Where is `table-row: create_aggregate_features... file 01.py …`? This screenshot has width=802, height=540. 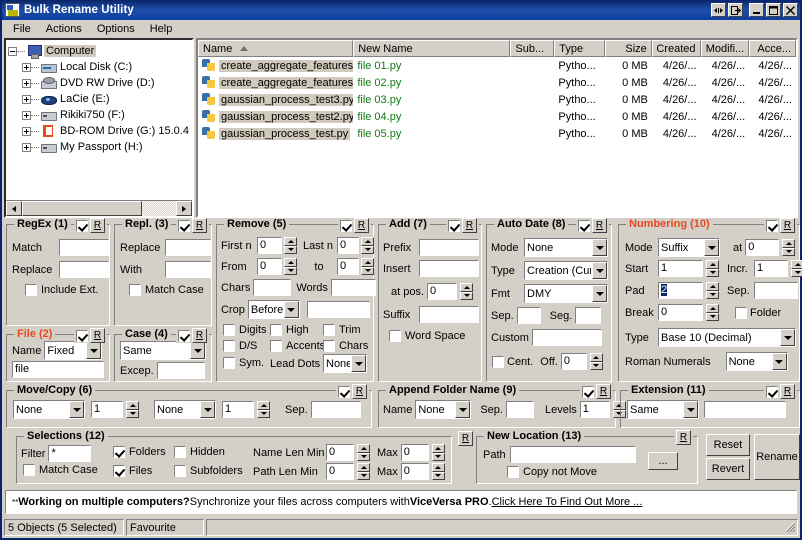 table-row: create_aggregate_features... file 01.py … is located at coordinates (497, 65).